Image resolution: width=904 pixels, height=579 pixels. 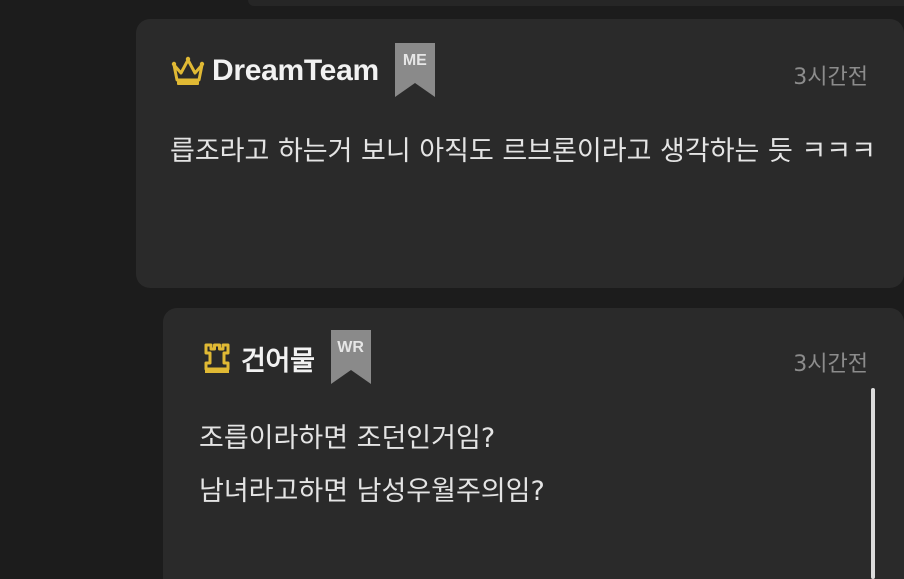 I want to click on reply-header: 건어물 WR, so click(x=285, y=357).